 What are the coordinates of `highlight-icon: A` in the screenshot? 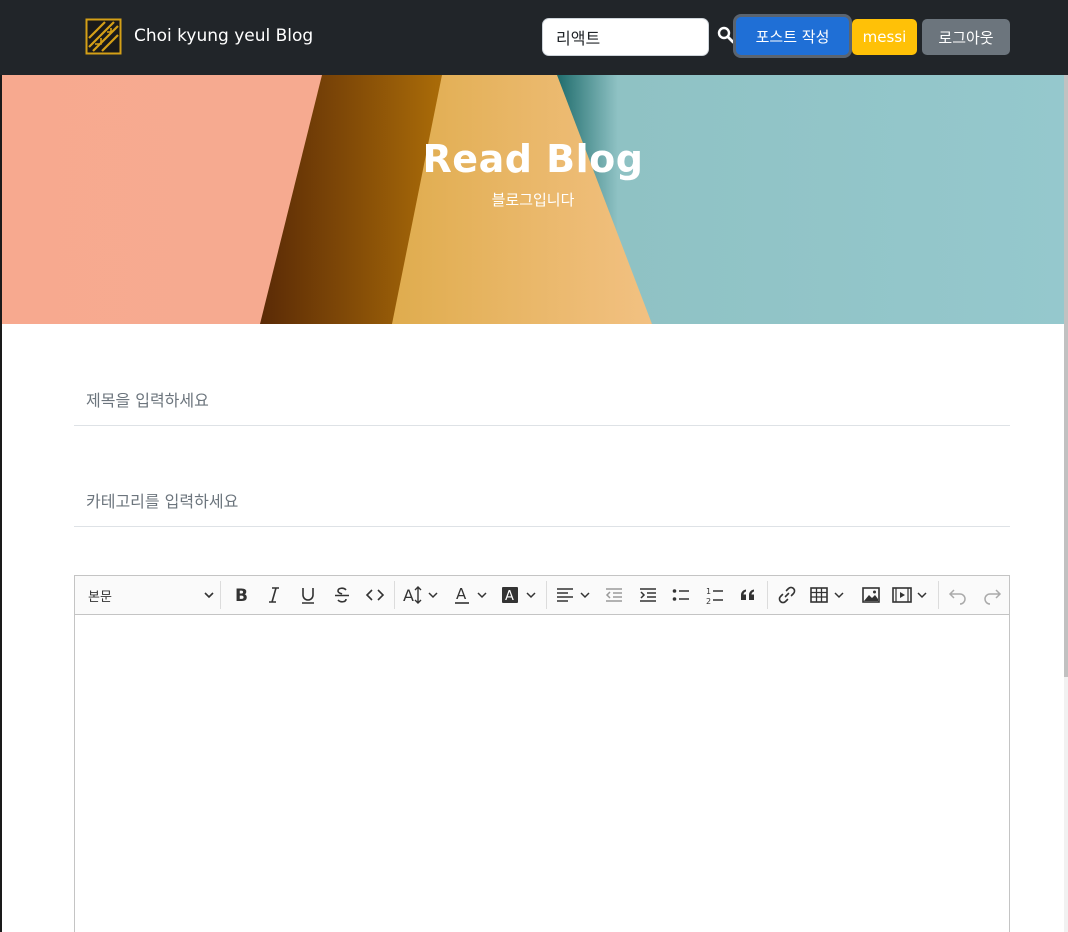 It's located at (519, 595).